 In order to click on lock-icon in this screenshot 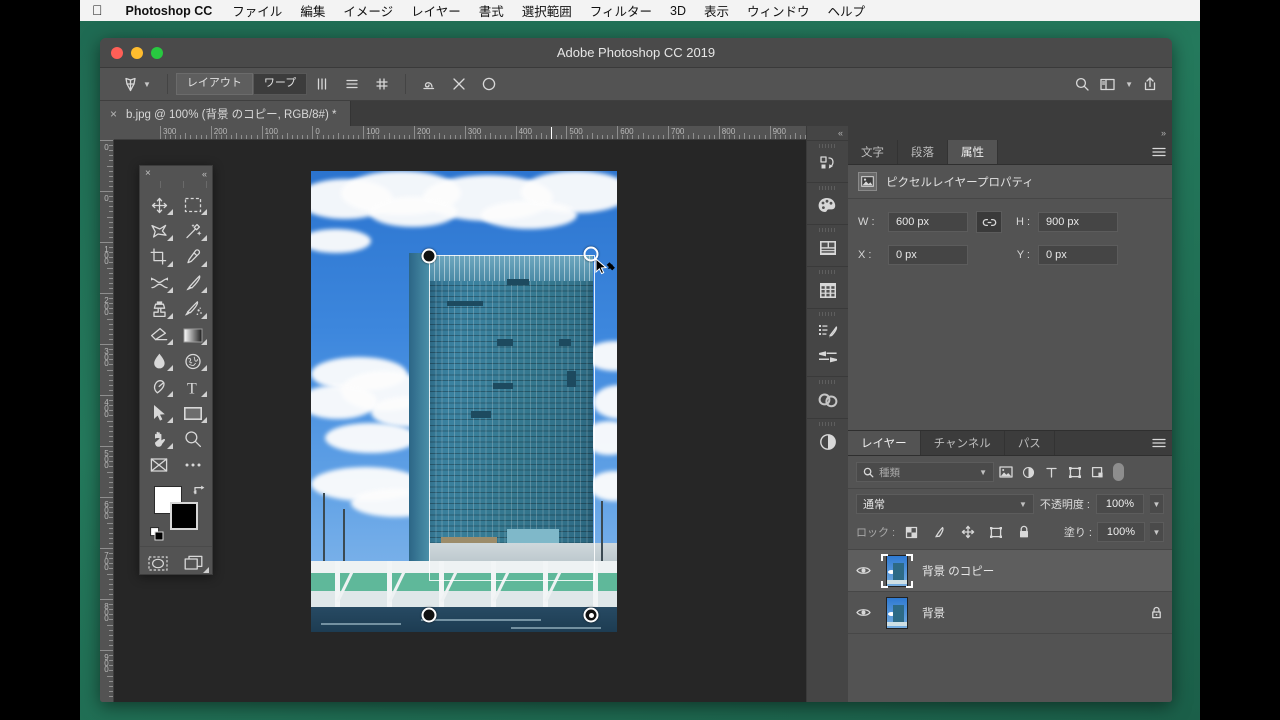, I will do `click(1156, 612)`.